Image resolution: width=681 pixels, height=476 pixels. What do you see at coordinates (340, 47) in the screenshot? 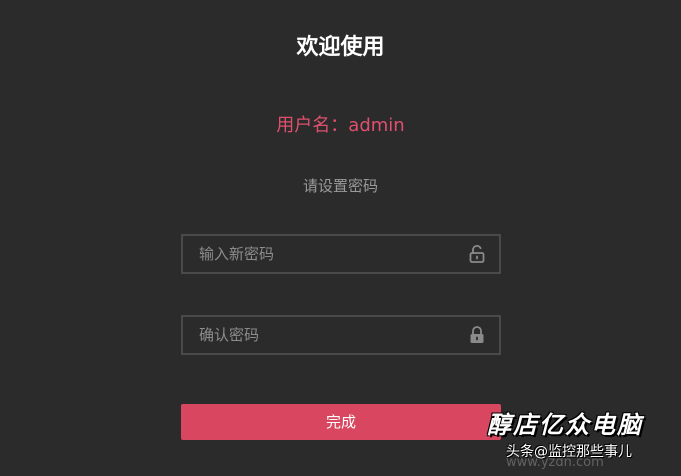
I see `page-title: 欢迎使用` at bounding box center [340, 47].